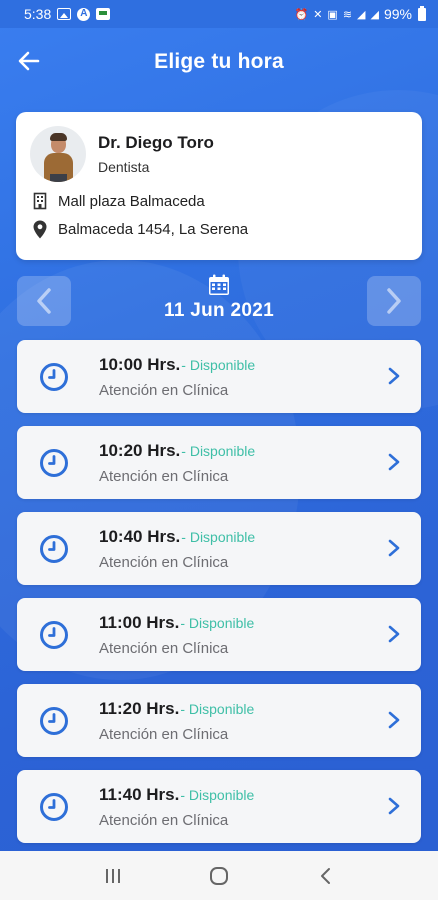 The image size is (438, 900). I want to click on address-row: Balmaceda 1454, La Serena, so click(219, 229).